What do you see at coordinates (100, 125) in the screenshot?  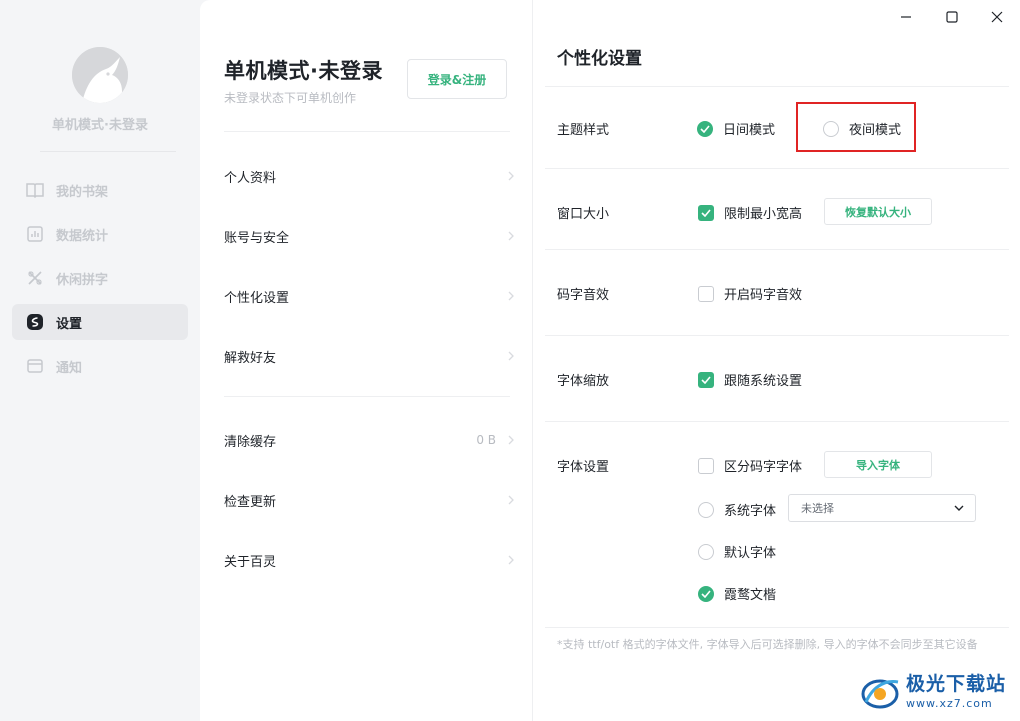 I see `sidebar-username: 单机模式·未登录` at bounding box center [100, 125].